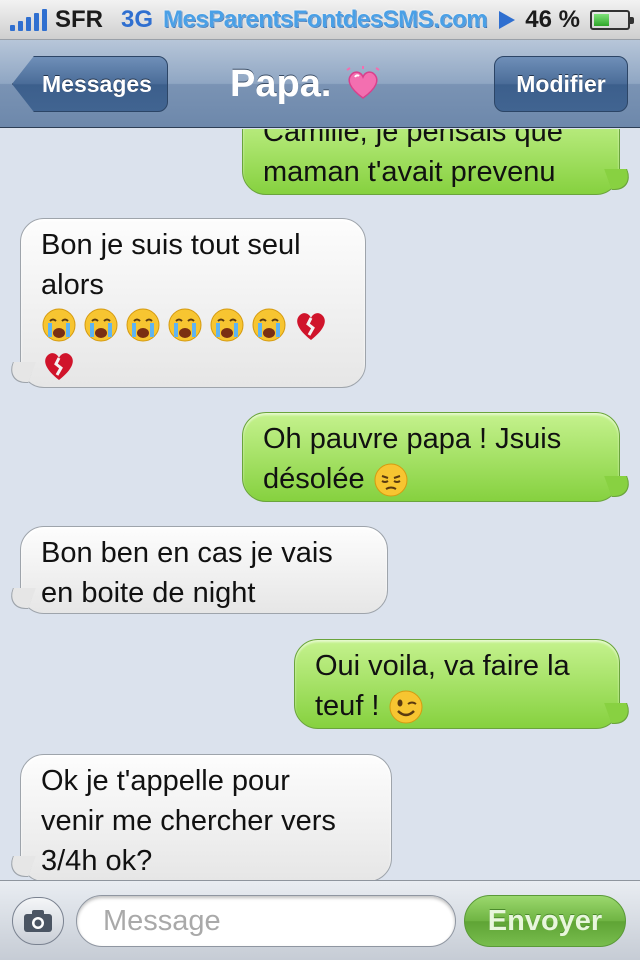  What do you see at coordinates (171, 245) in the screenshot?
I see `message-line: Bon je suis tout seul` at bounding box center [171, 245].